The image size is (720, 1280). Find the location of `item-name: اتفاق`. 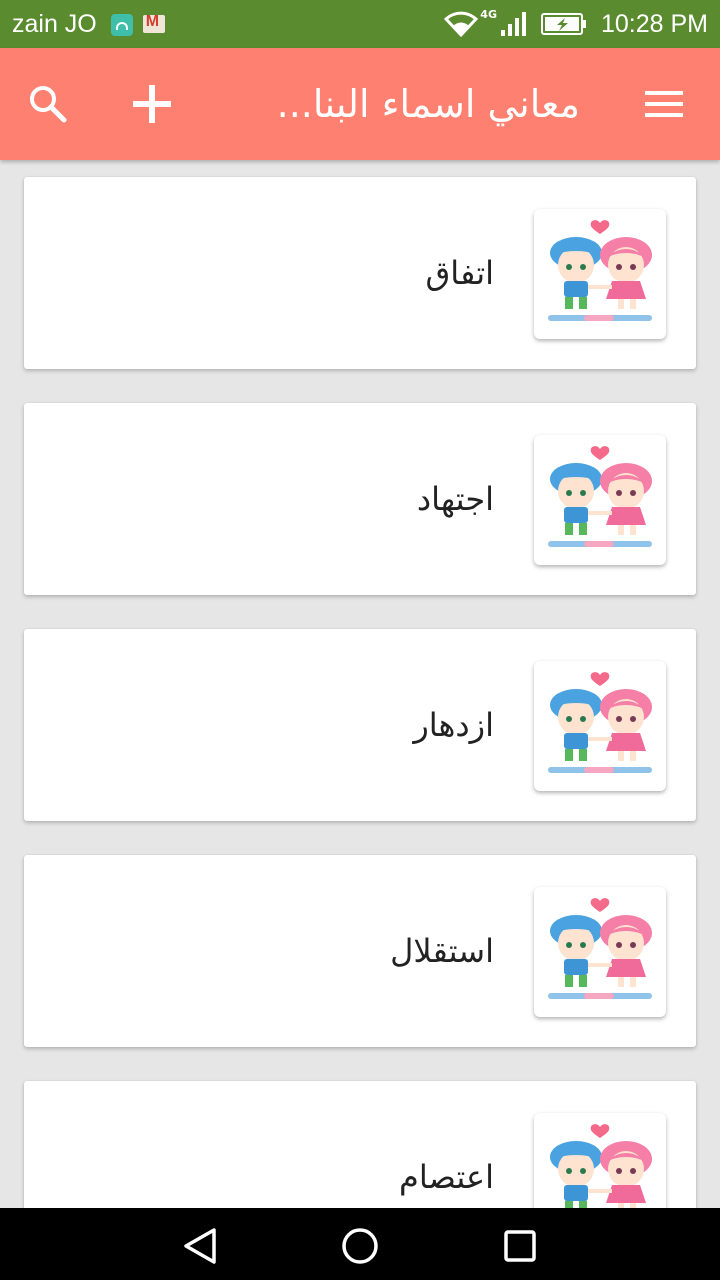

item-name: اتفاق is located at coordinates (459, 273).